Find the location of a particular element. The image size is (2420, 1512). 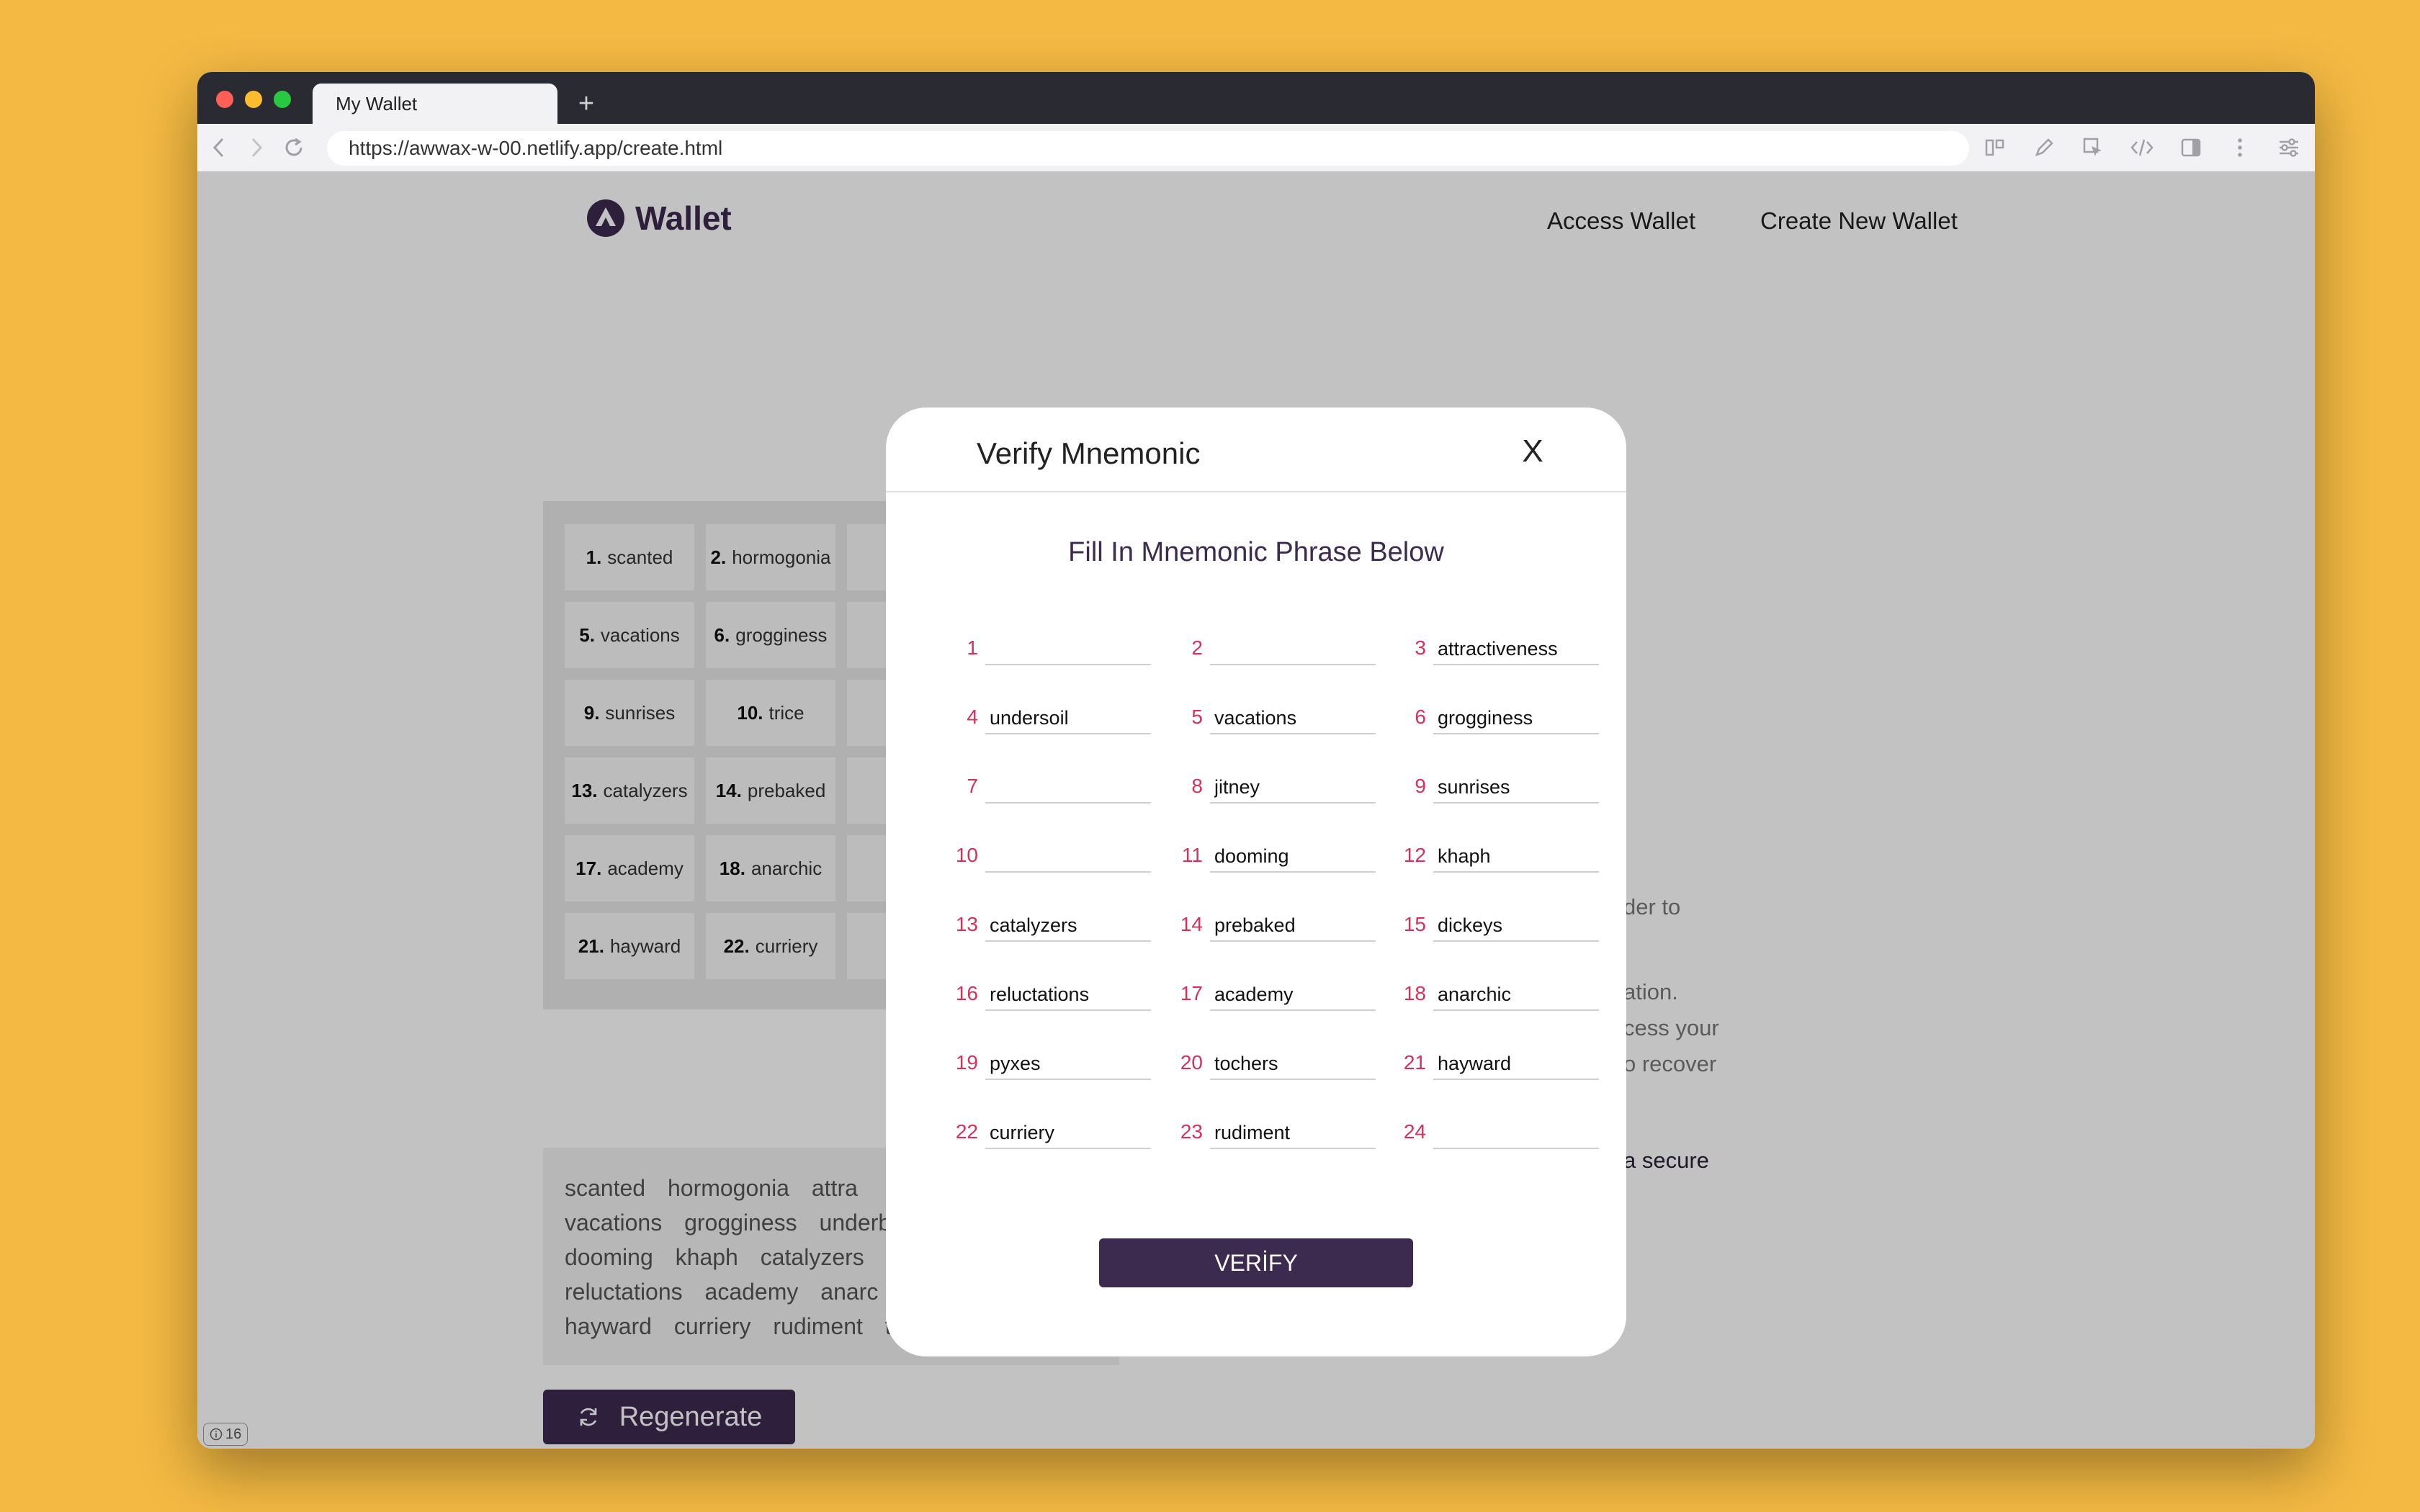

field-number: 21 is located at coordinates (1414, 1062).